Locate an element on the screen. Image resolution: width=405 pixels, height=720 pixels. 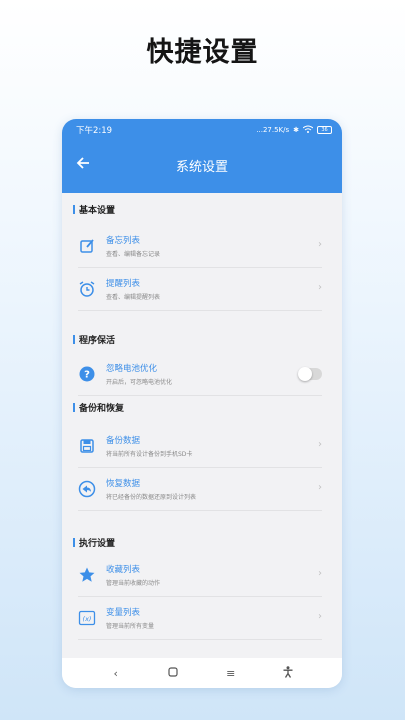
app-bar: 系统设置 is located at coordinates (202, 166).